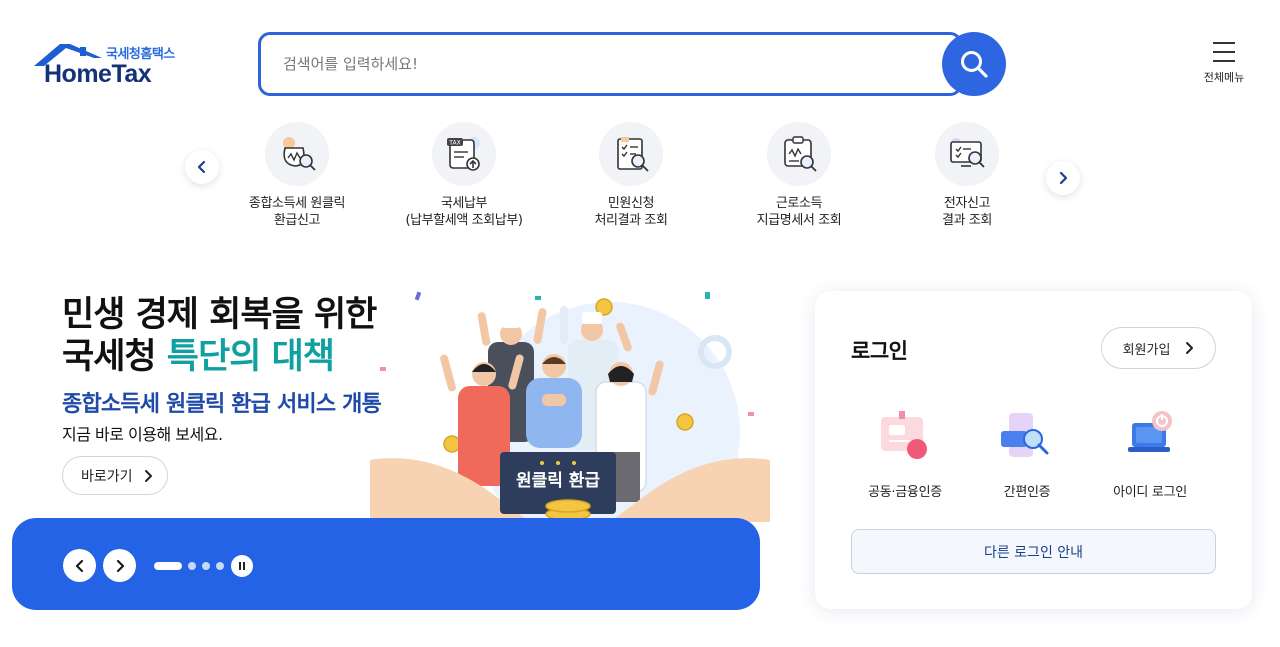  I want to click on banner-title-highlight: 특단의 대책, so click(250, 357).